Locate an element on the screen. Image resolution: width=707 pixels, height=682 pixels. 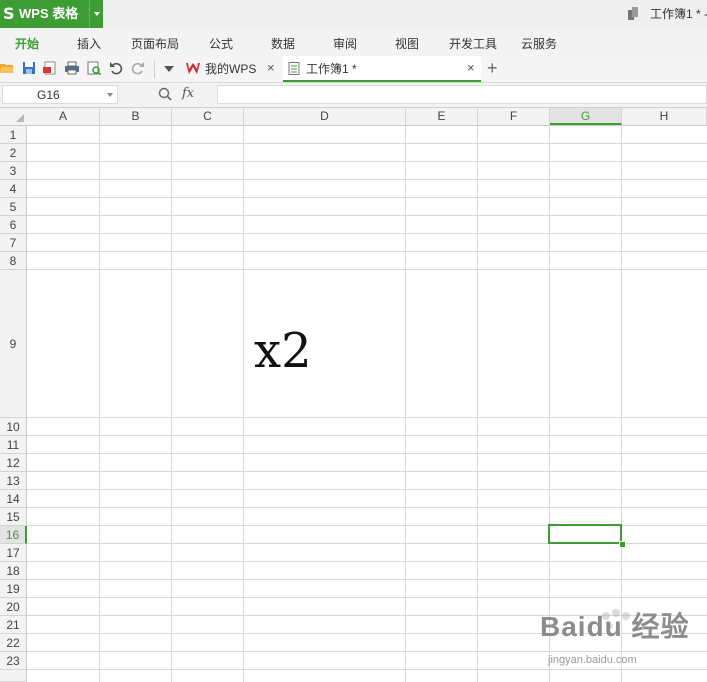
row-header-22: 22 is located at coordinates (13, 643).